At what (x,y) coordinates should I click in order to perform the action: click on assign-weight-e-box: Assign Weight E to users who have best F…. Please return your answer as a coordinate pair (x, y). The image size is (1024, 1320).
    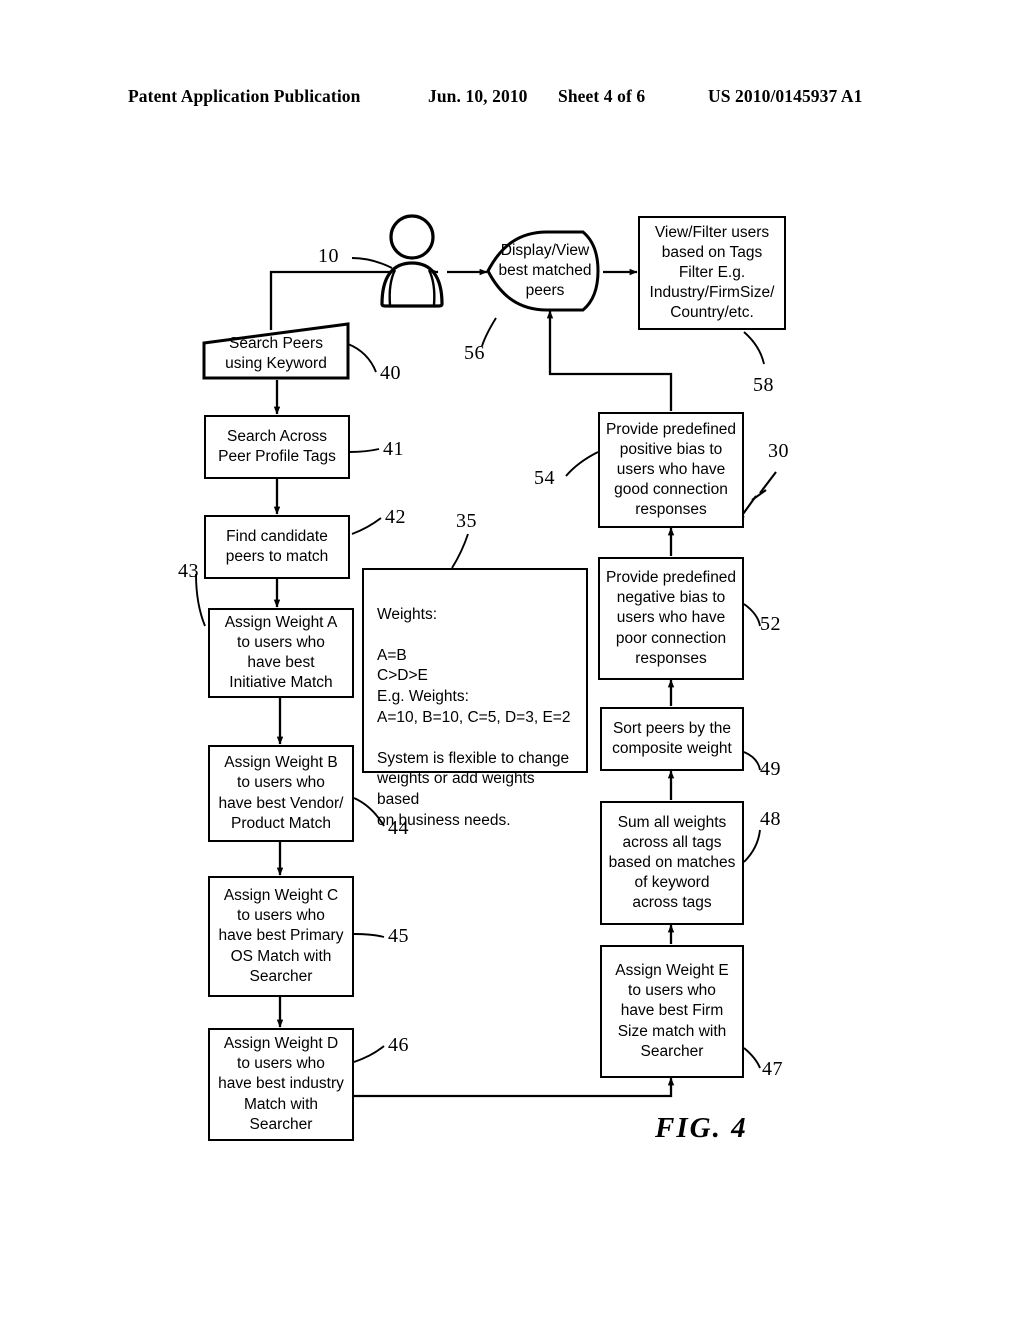
    Looking at the image, I should click on (672, 1011).